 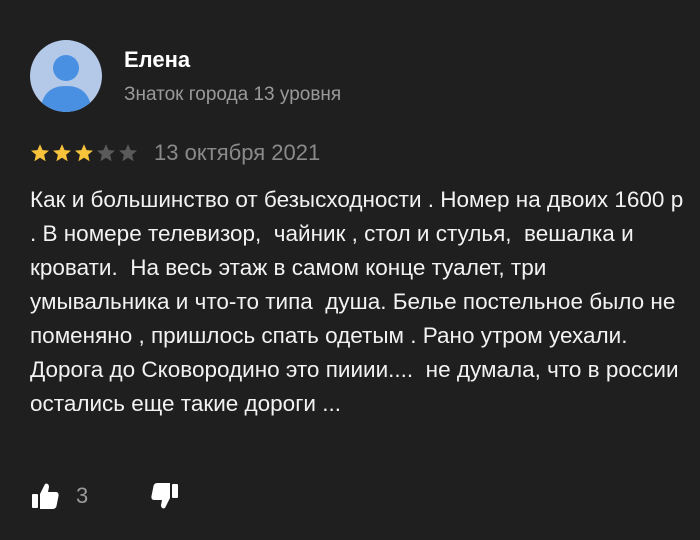 I want to click on review-date: 13 октября 2021, so click(x=237, y=152).